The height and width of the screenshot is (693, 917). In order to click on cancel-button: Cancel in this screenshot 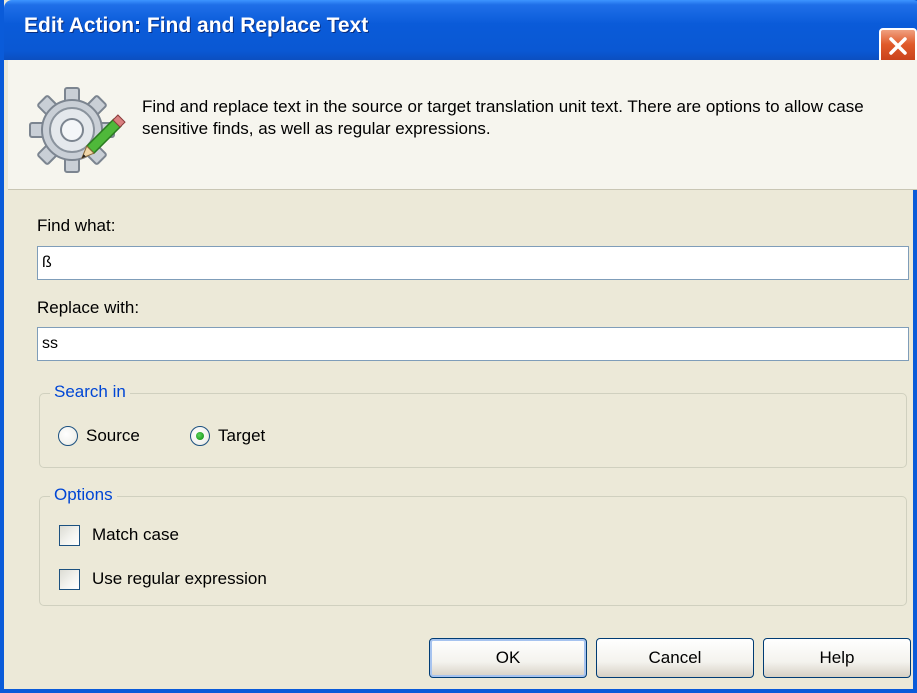, I will do `click(675, 658)`.